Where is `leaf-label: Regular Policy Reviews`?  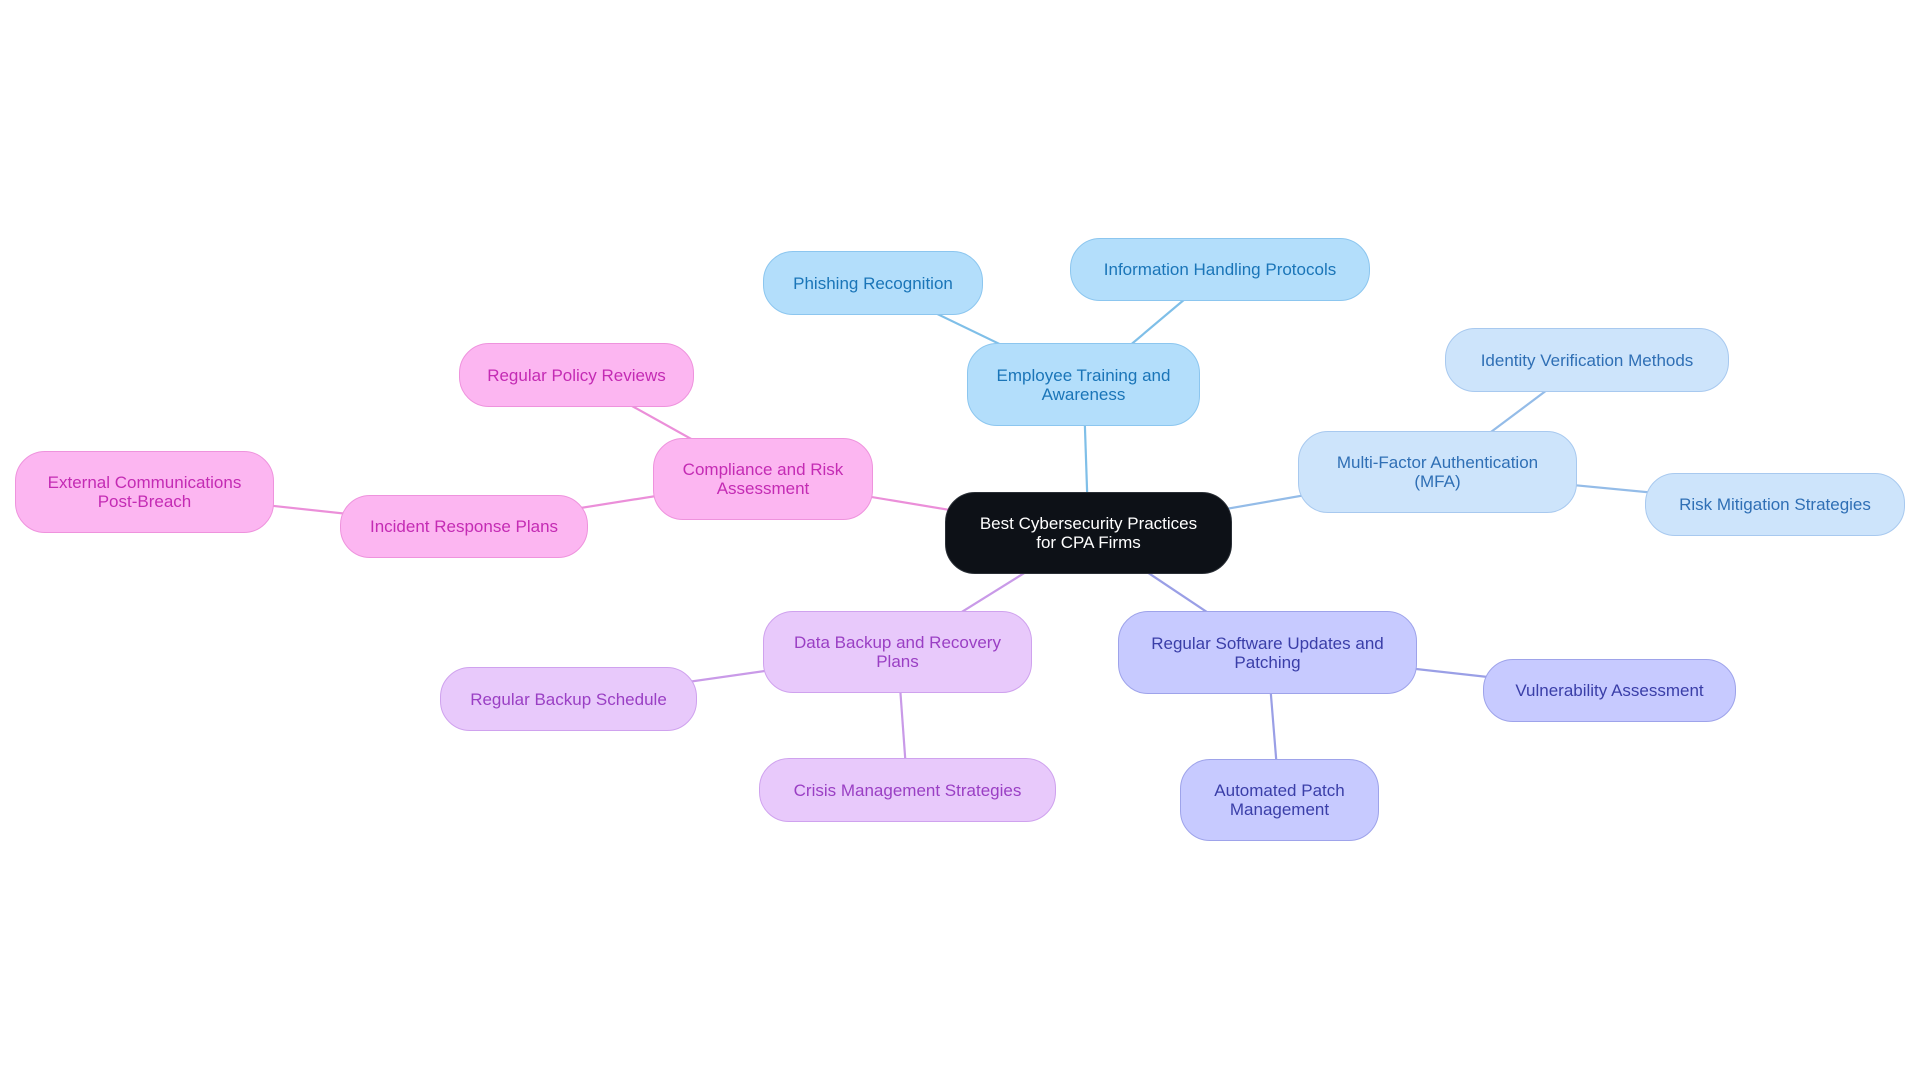
leaf-label: Regular Policy Reviews is located at coordinates (576, 375).